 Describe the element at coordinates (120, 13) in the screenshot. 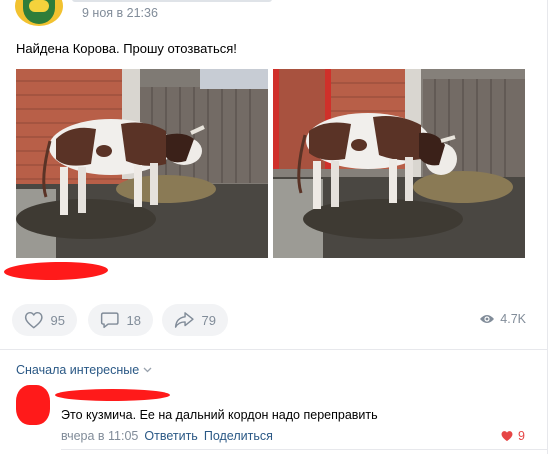

I see `post-date: 9 ноя в 21:36` at that location.